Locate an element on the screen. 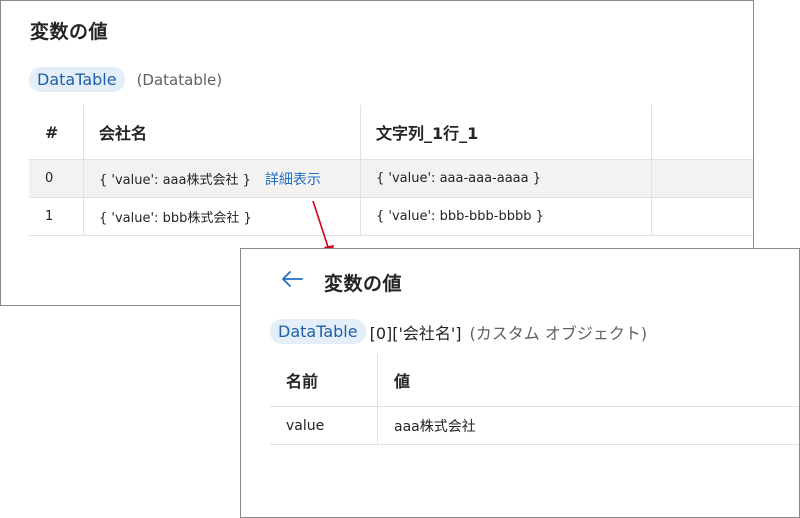 Image resolution: width=800 pixels, height=518 pixels. table-header-row: # 会社名 文字列_1行_1 is located at coordinates (391, 132).